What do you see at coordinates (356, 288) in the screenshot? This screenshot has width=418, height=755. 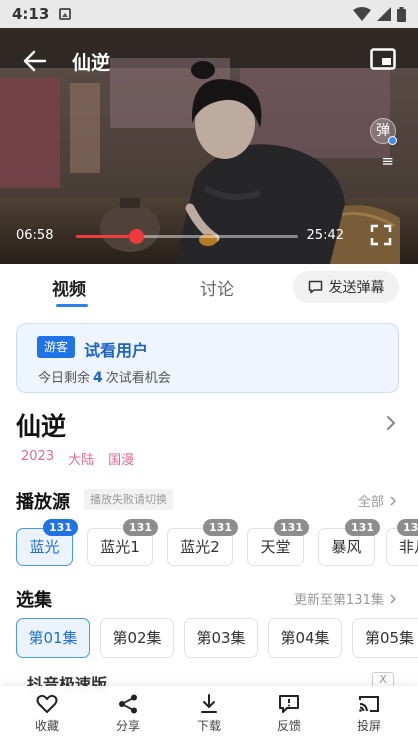 I see `send-danmaku-label: 发送弹幕` at bounding box center [356, 288].